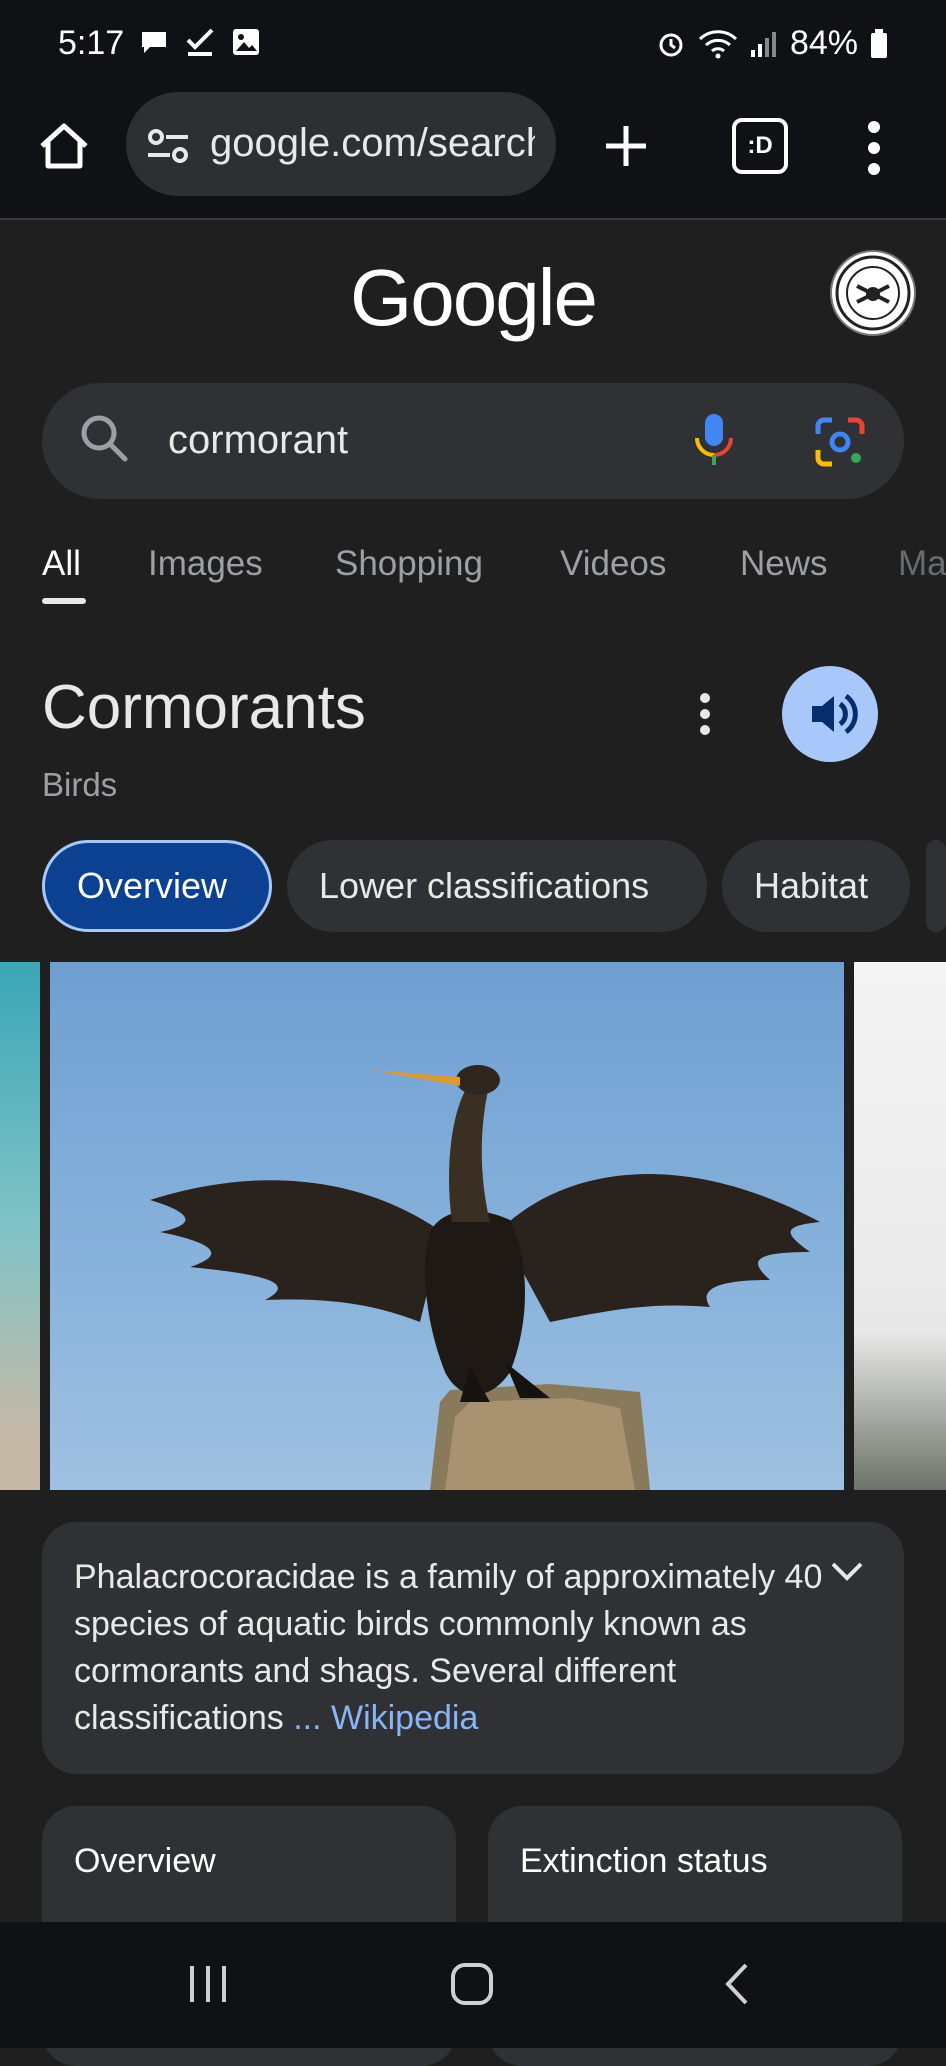 This screenshot has height=2066, width=946. What do you see at coordinates (816, 886) in the screenshot?
I see `chip-habitat: Habitat` at bounding box center [816, 886].